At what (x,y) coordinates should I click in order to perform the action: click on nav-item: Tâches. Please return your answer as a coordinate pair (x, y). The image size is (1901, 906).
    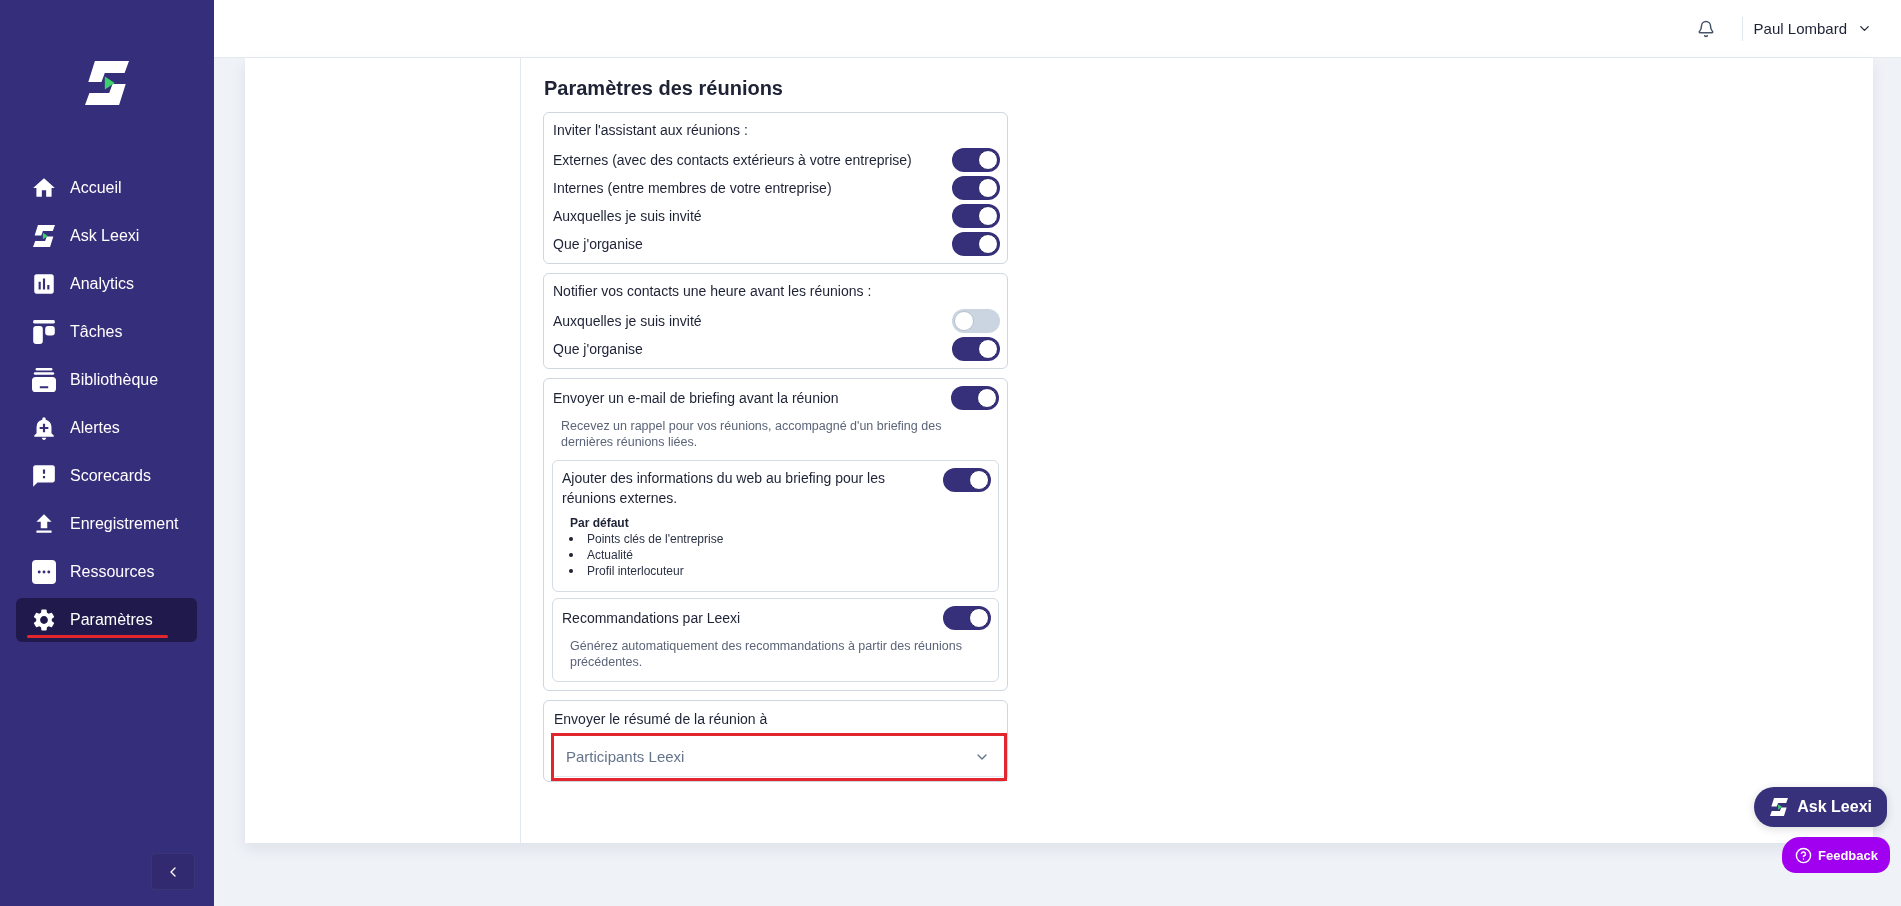
    Looking at the image, I should click on (106, 332).